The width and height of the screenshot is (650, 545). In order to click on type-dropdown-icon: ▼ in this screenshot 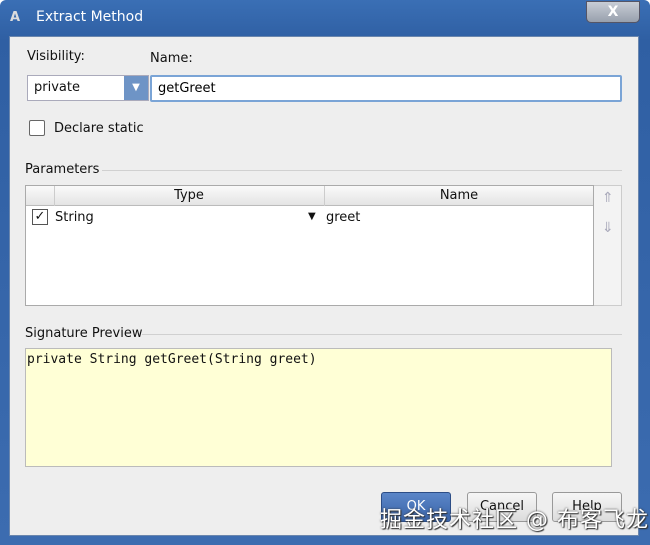, I will do `click(312, 216)`.